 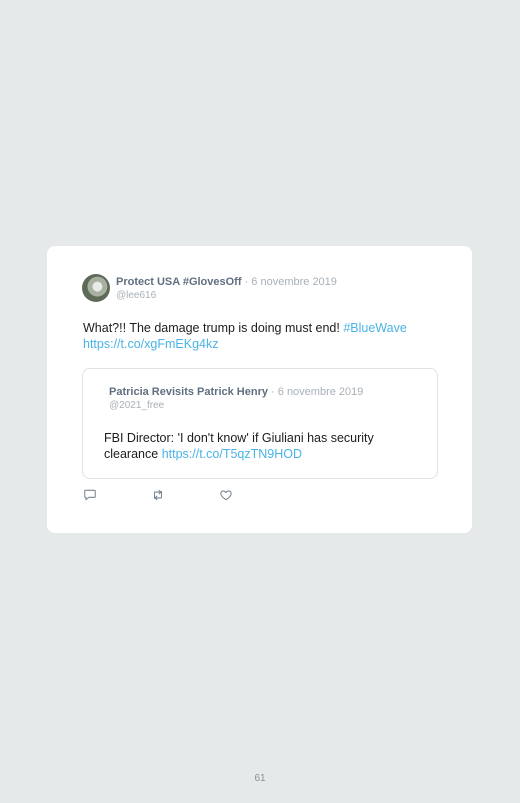 What do you see at coordinates (374, 328) in the screenshot?
I see `hashtag-link: #BlueWave` at bounding box center [374, 328].